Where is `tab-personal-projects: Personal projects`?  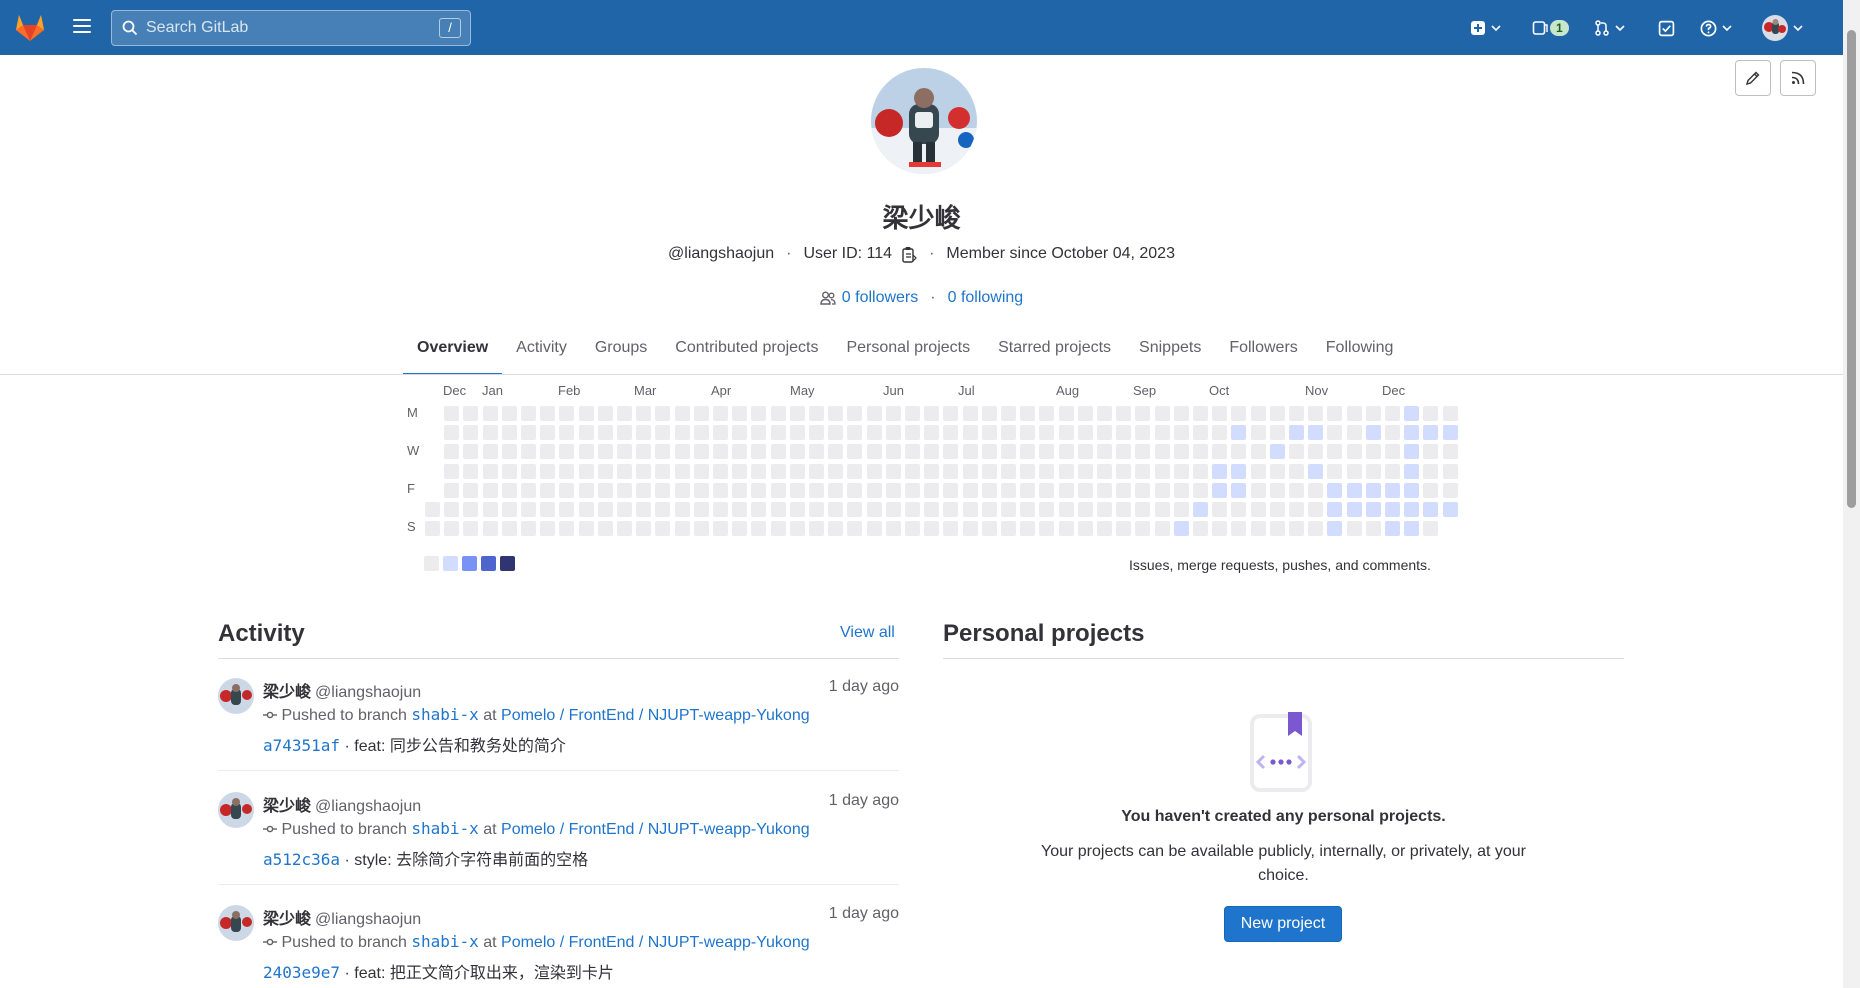 tab-personal-projects: Personal projects is located at coordinates (908, 352).